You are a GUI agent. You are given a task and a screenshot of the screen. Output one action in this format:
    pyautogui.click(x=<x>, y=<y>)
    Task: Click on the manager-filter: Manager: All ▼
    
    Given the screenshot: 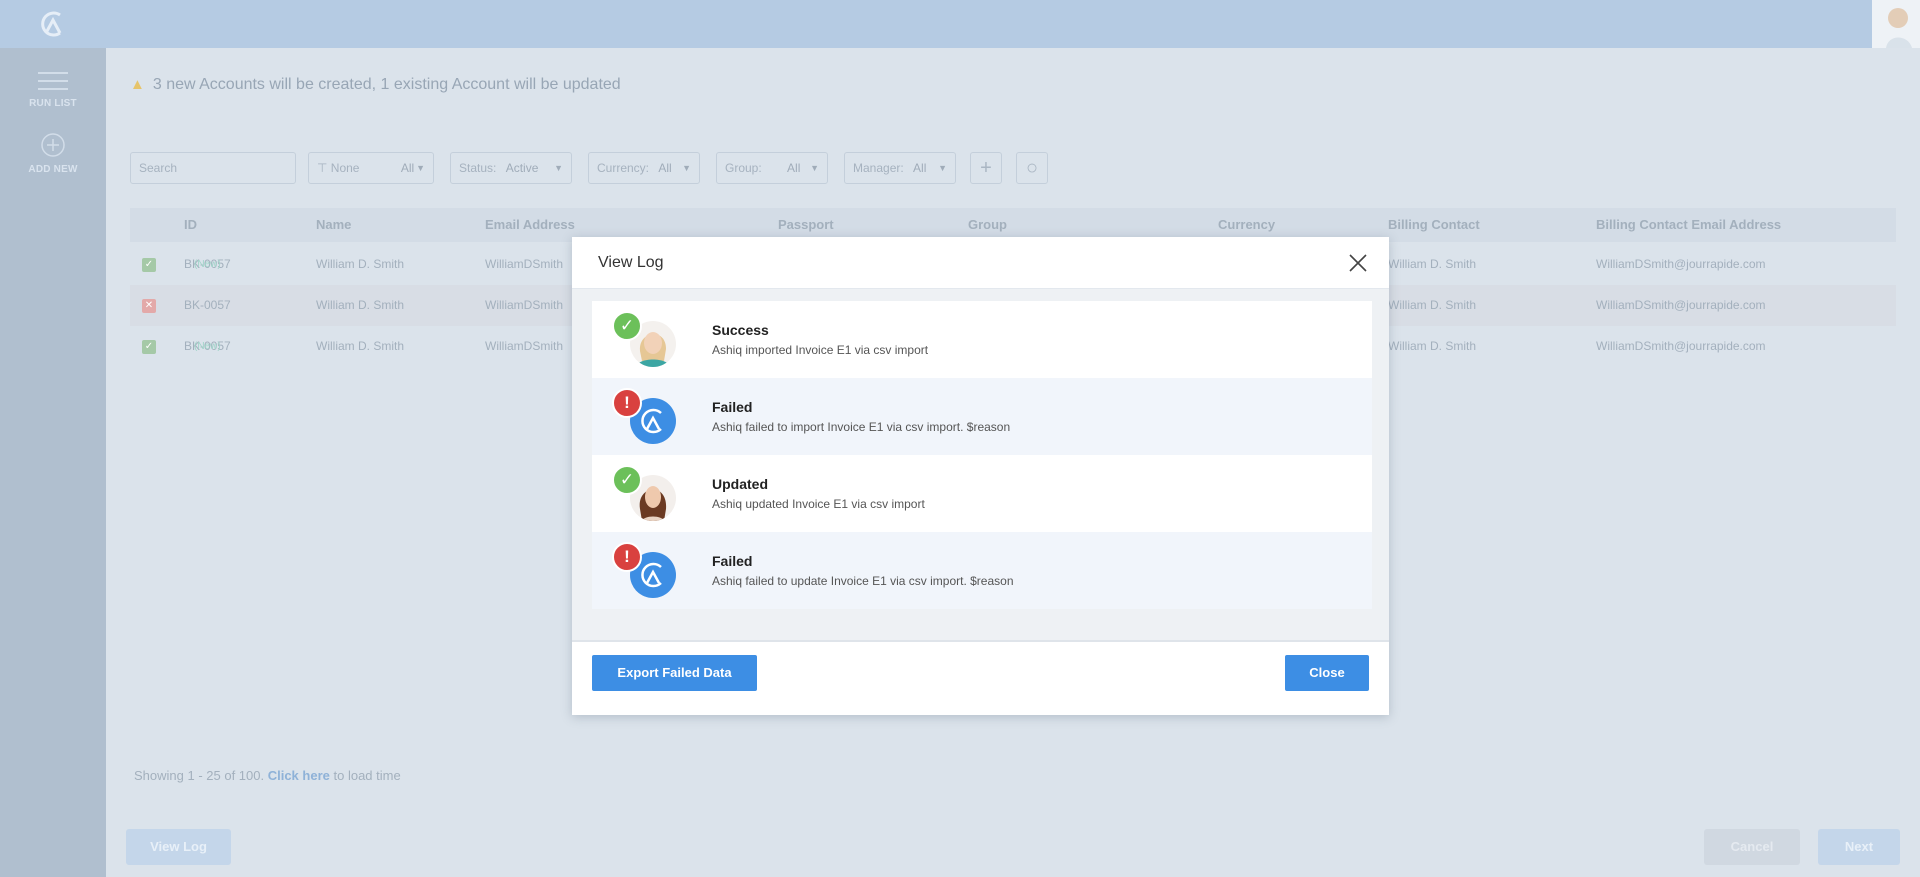 What is the action you would take?
    pyautogui.click(x=900, y=168)
    